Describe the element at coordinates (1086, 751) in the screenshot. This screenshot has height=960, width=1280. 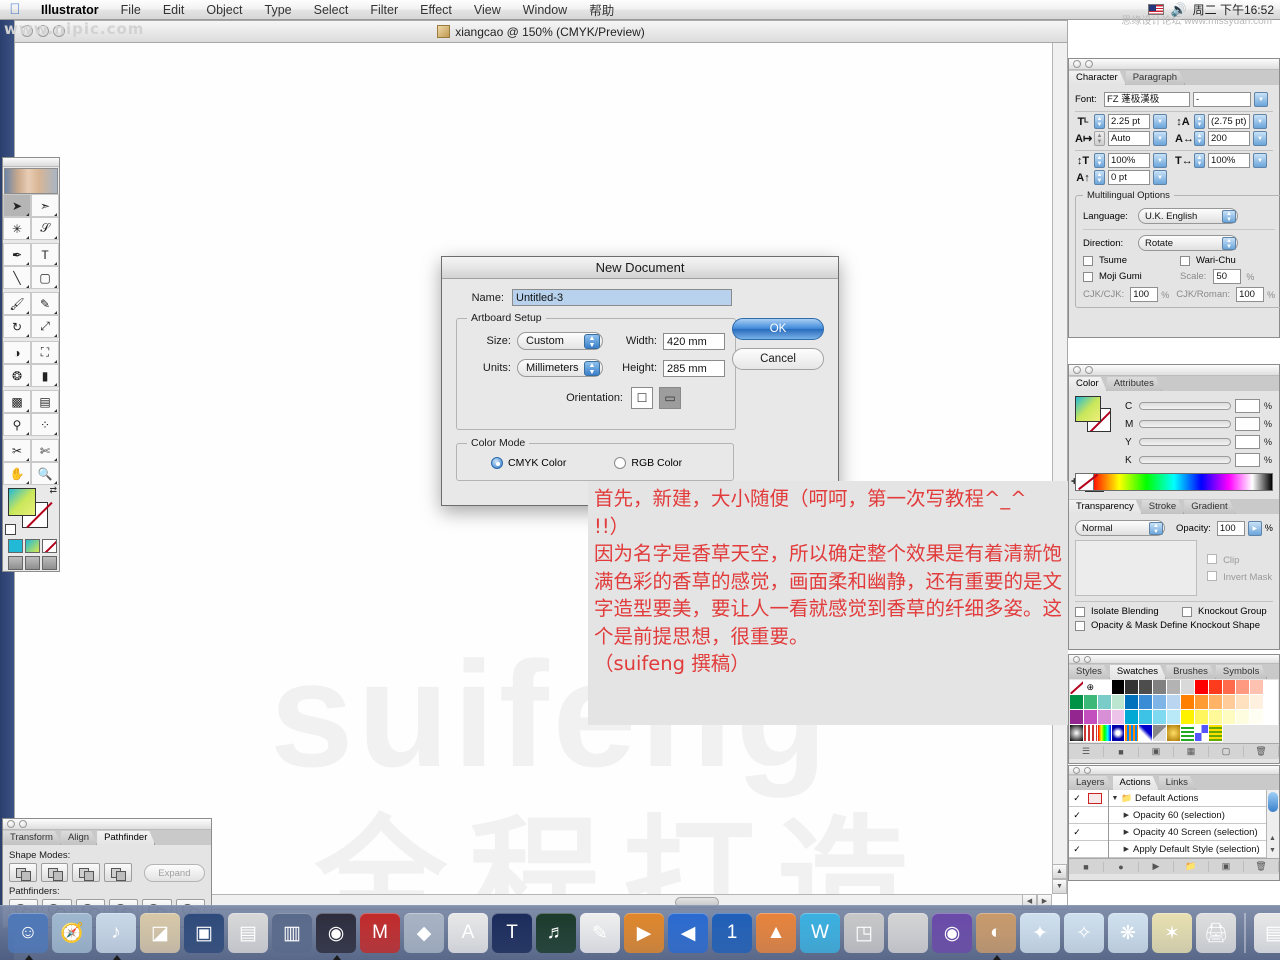
I see `swatch-libraries-icon: ☰` at that location.